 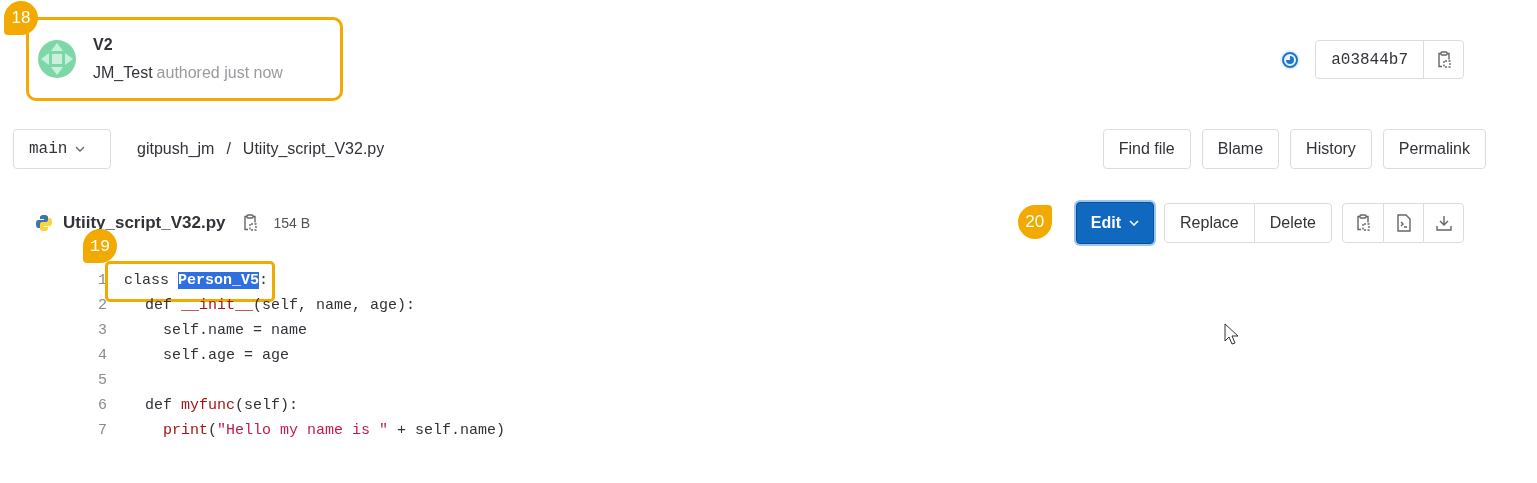 What do you see at coordinates (1146, 149) in the screenshot?
I see `action-button: Find file` at bounding box center [1146, 149].